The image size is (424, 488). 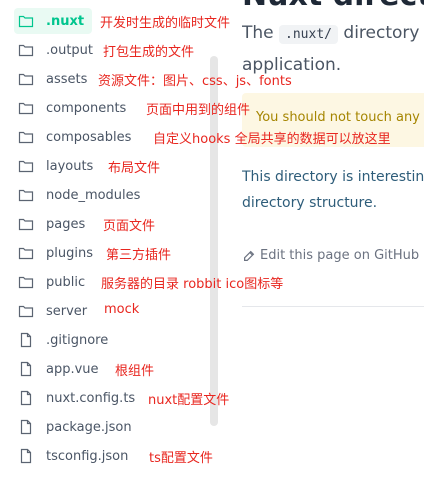 I want to click on intro-suffix: directory, so click(x=381, y=33).